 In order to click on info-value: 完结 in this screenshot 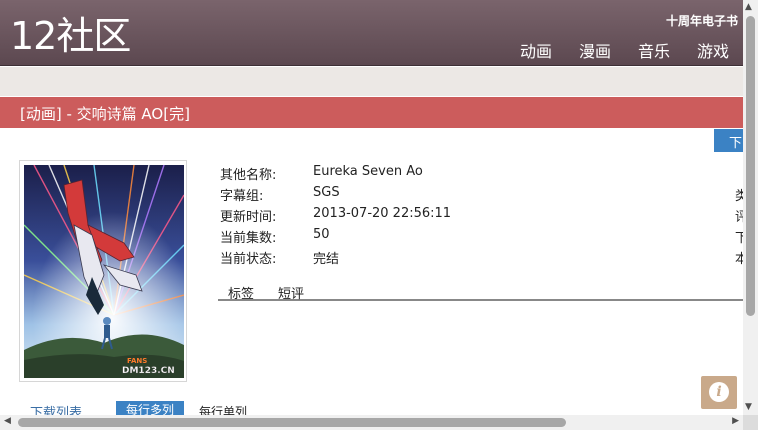, I will do `click(326, 259)`.